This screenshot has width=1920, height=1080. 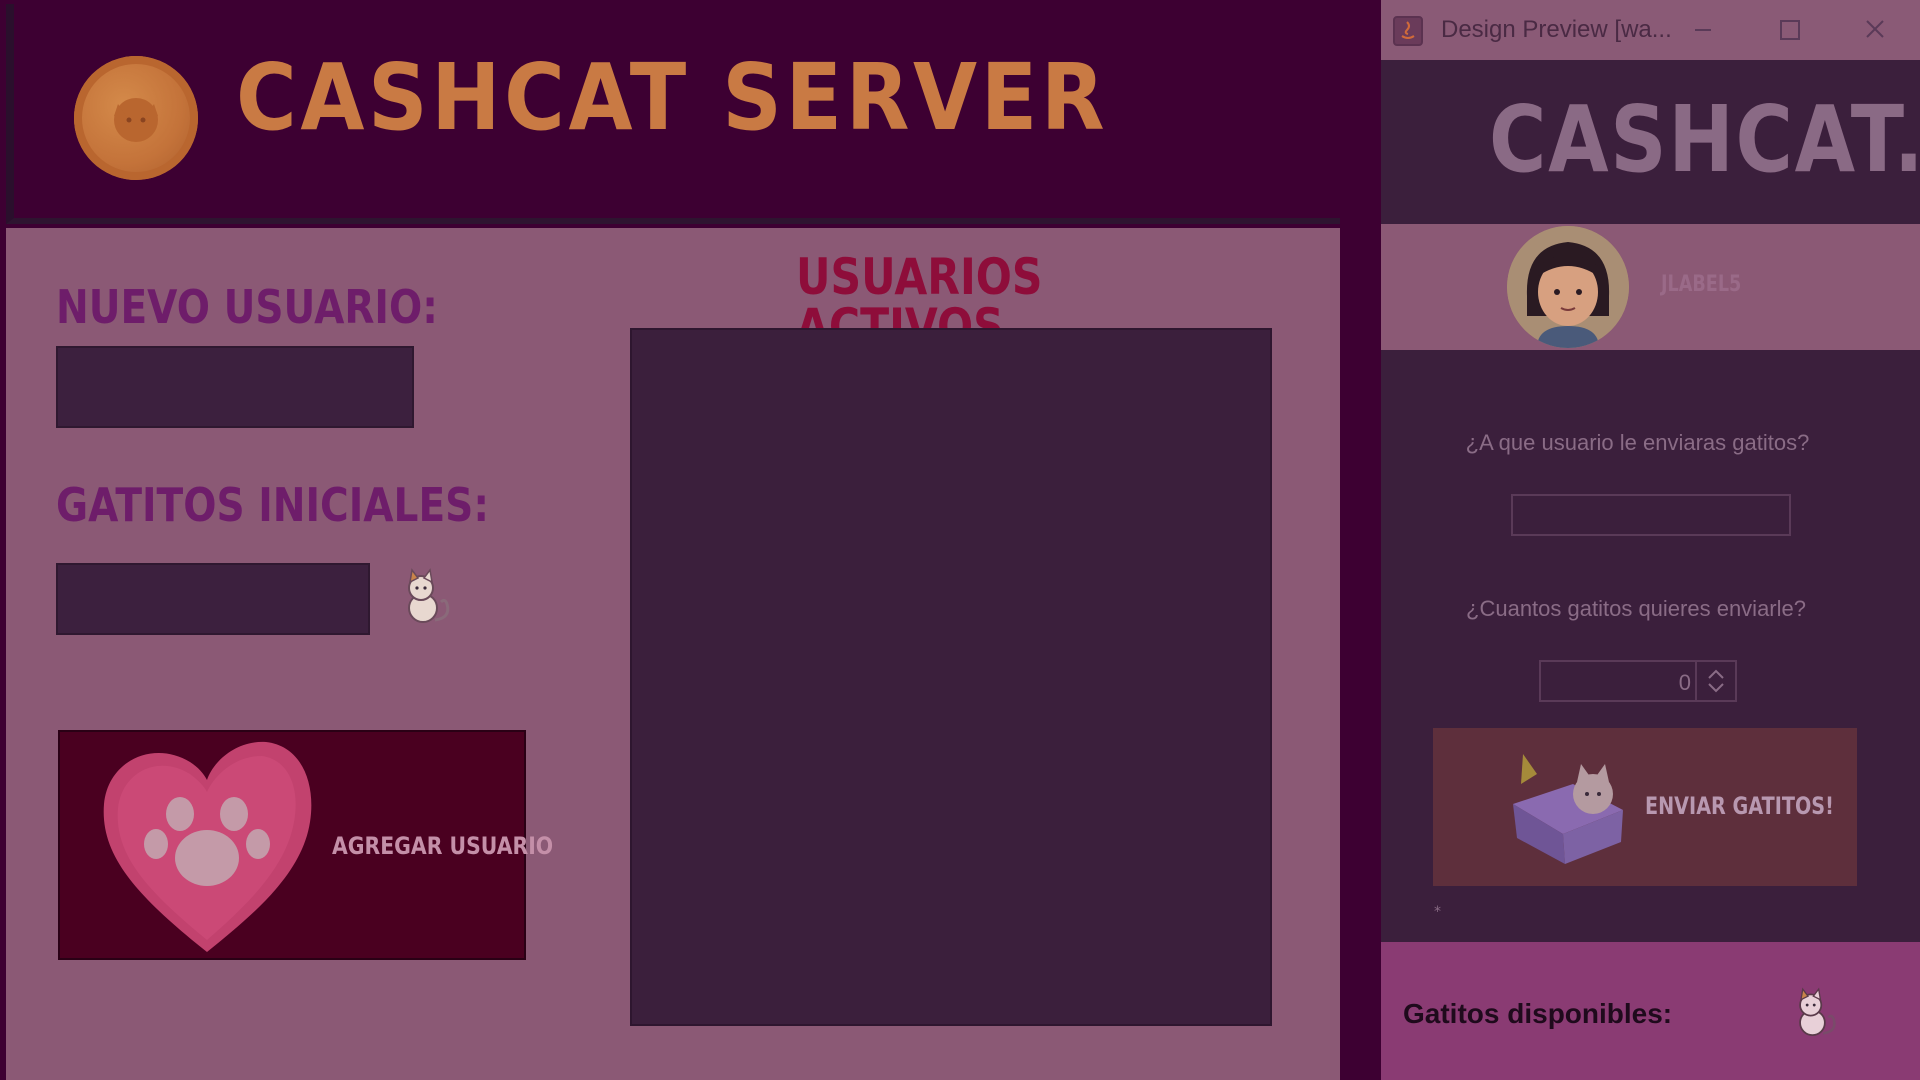 What do you see at coordinates (1875, 30) in the screenshot?
I see `close-button` at bounding box center [1875, 30].